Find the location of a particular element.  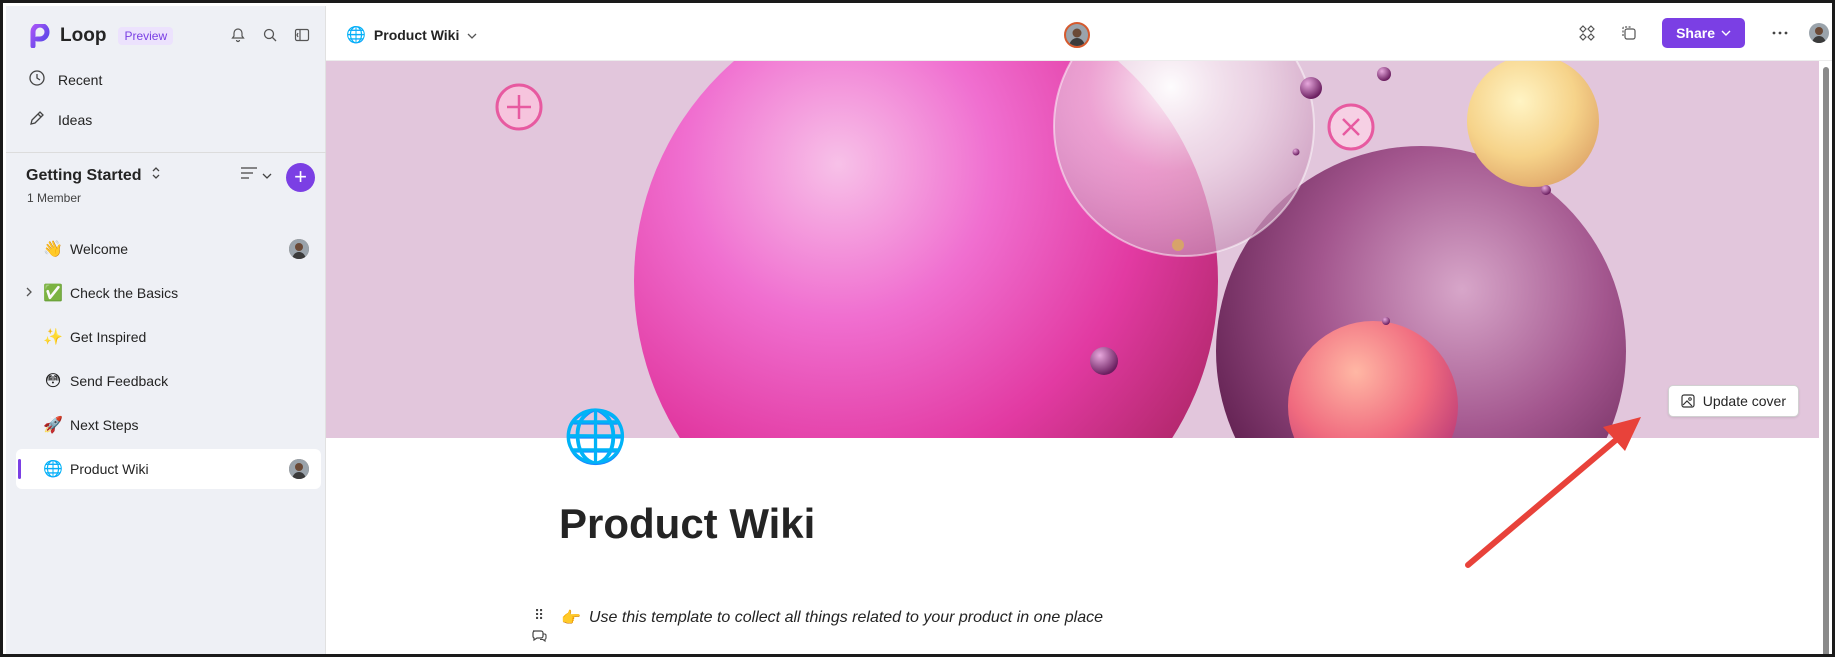

workspace-title: Getting Started is located at coordinates (94, 175).